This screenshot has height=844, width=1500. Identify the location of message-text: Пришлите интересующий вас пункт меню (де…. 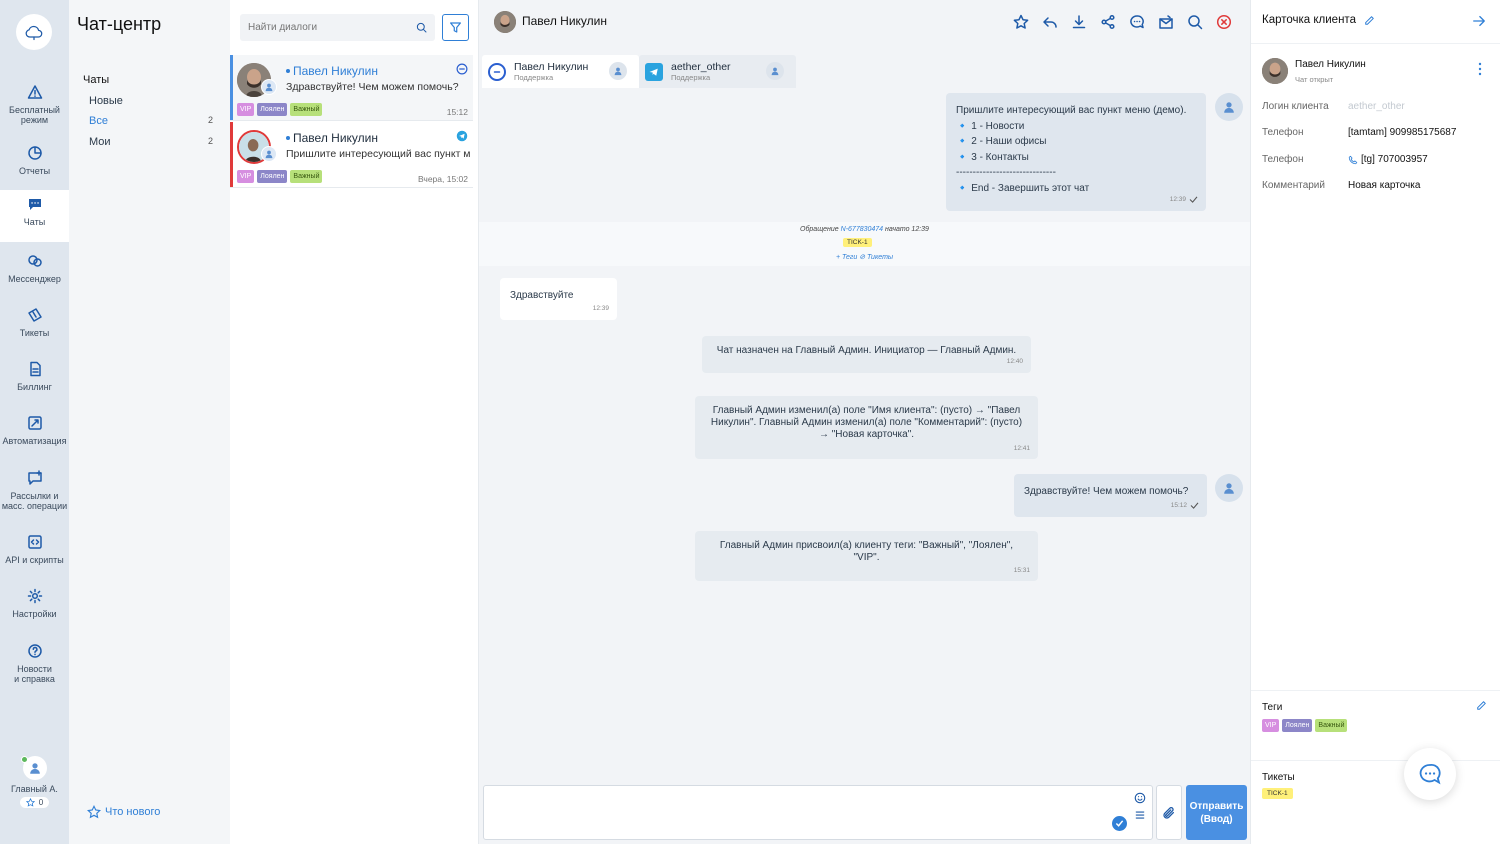
(1071, 149).